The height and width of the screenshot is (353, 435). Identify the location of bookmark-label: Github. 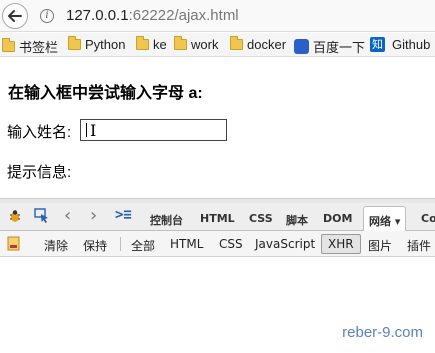
(411, 44).